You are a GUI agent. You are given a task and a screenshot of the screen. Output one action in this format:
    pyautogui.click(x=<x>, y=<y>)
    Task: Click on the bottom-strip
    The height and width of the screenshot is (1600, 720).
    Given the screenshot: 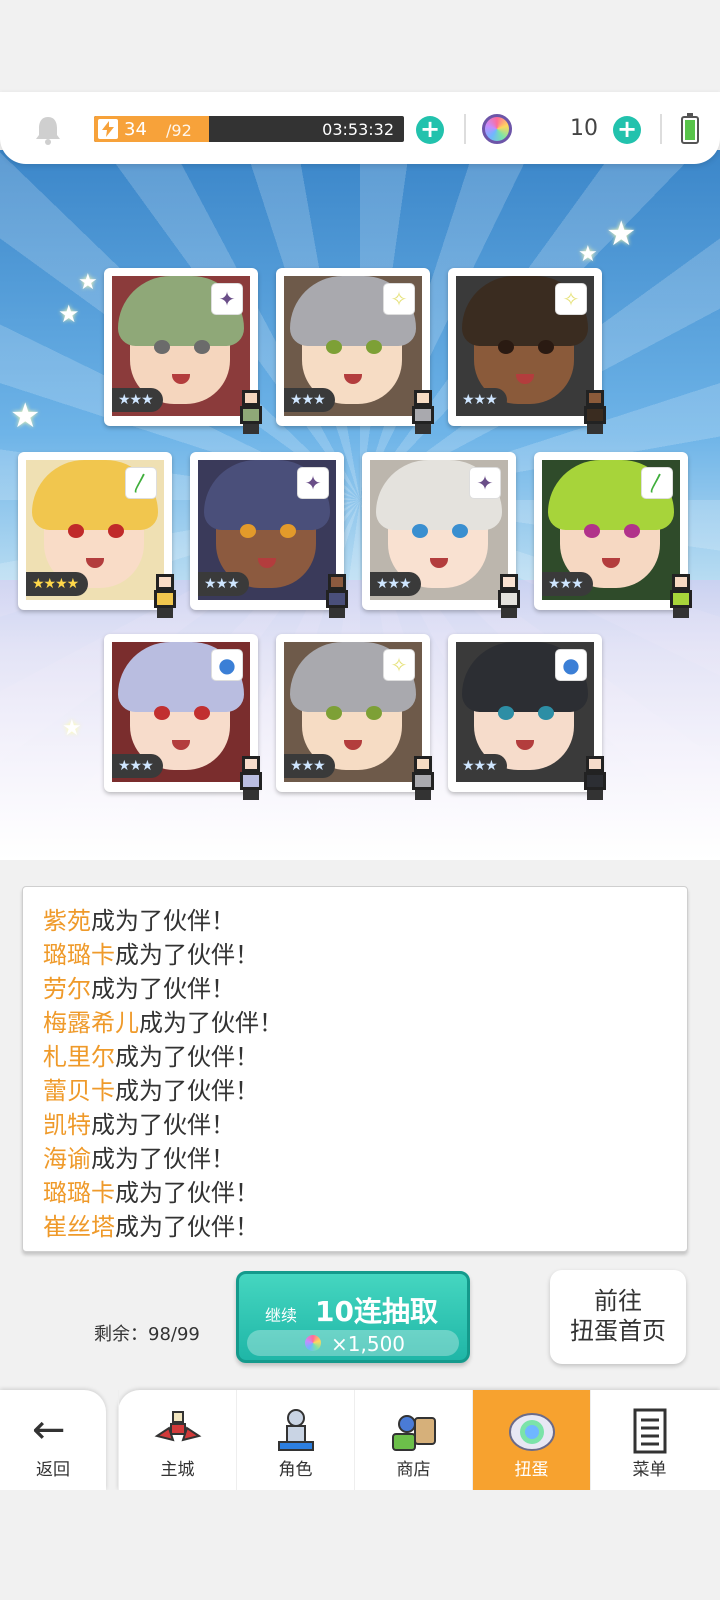 What is the action you would take?
    pyautogui.click(x=360, y=1545)
    